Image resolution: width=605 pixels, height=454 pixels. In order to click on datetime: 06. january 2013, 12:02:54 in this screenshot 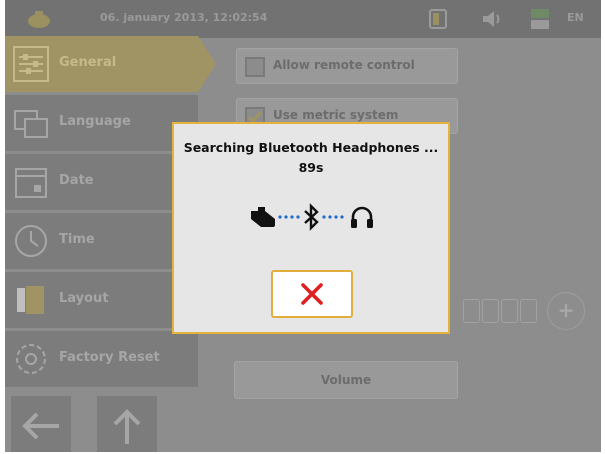, I will do `click(184, 17)`.